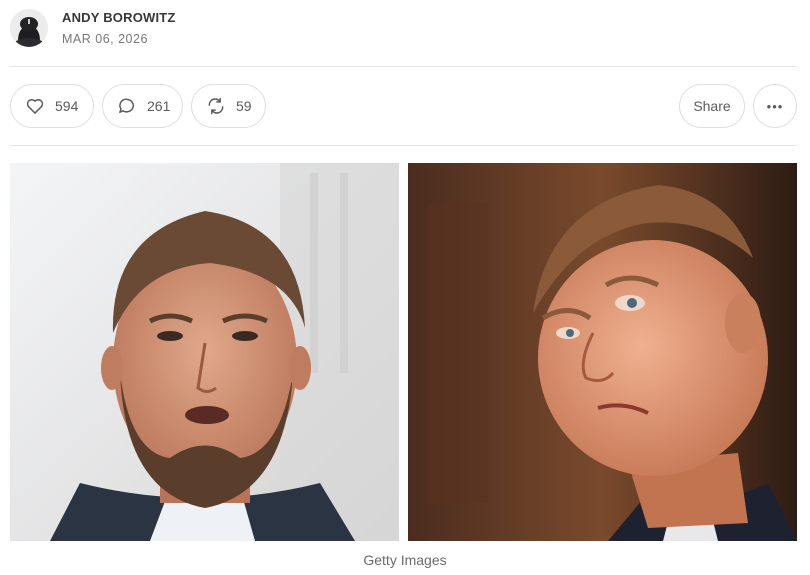 This screenshot has width=810, height=575. I want to click on like-button: 594, so click(52, 106).